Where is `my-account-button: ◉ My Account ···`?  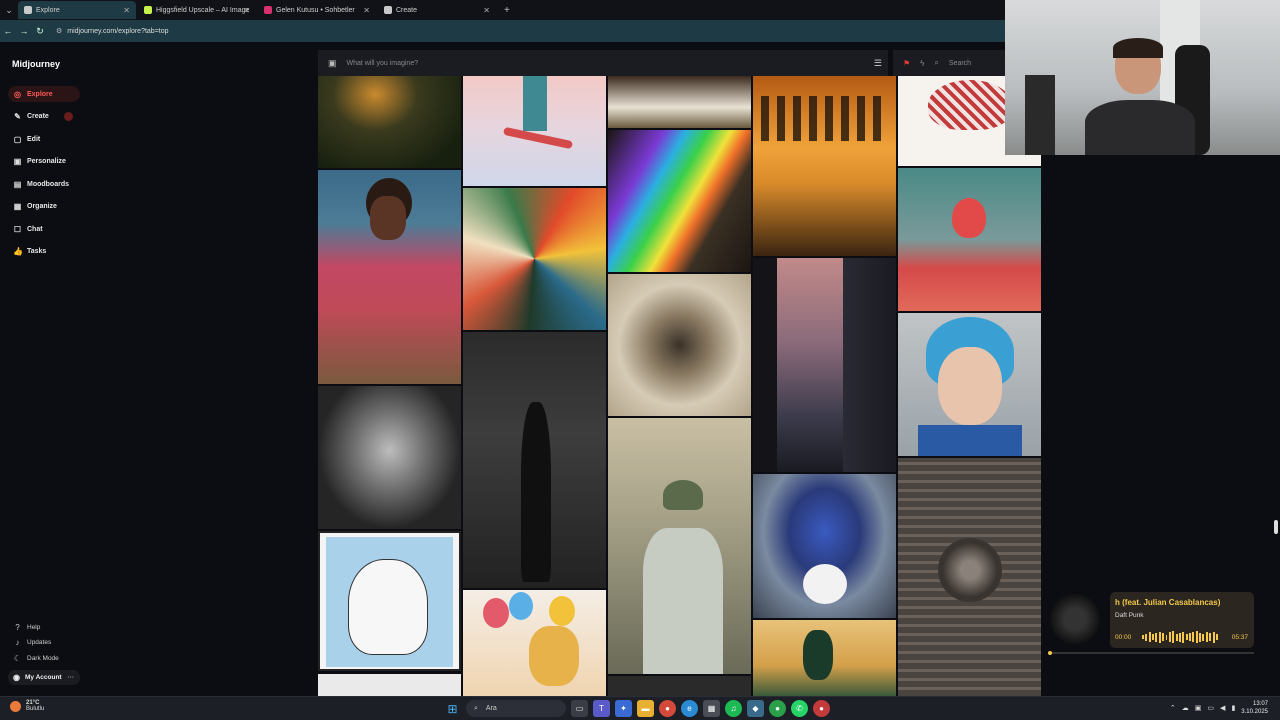 my-account-button: ◉ My Account ··· is located at coordinates (44, 677).